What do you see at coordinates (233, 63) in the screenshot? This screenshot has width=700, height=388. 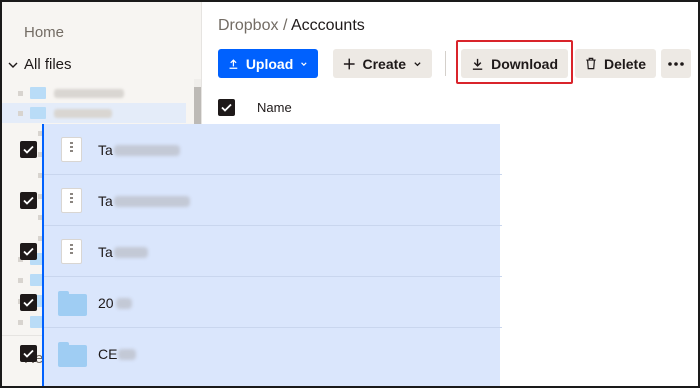 I see `upload-icon` at bounding box center [233, 63].